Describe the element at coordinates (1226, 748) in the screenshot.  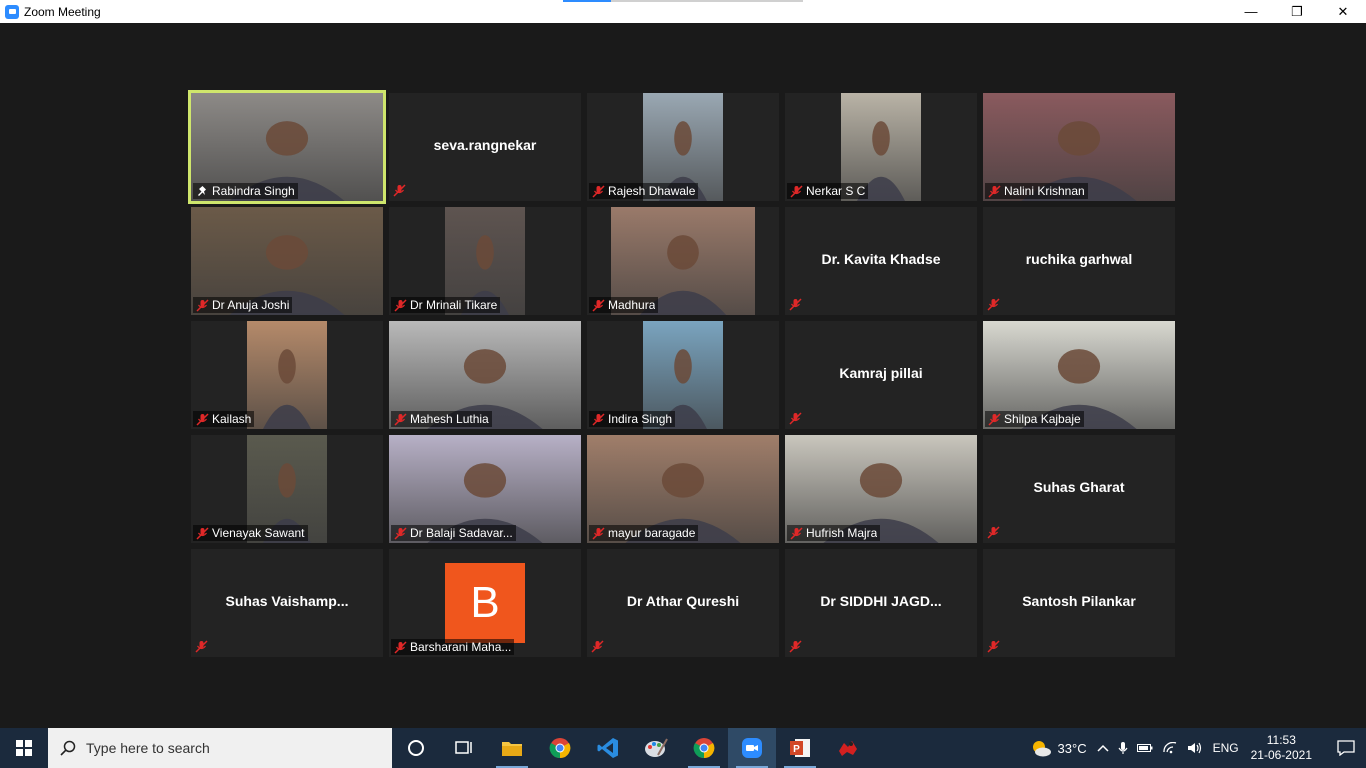
I see `input-language: ENG` at that location.